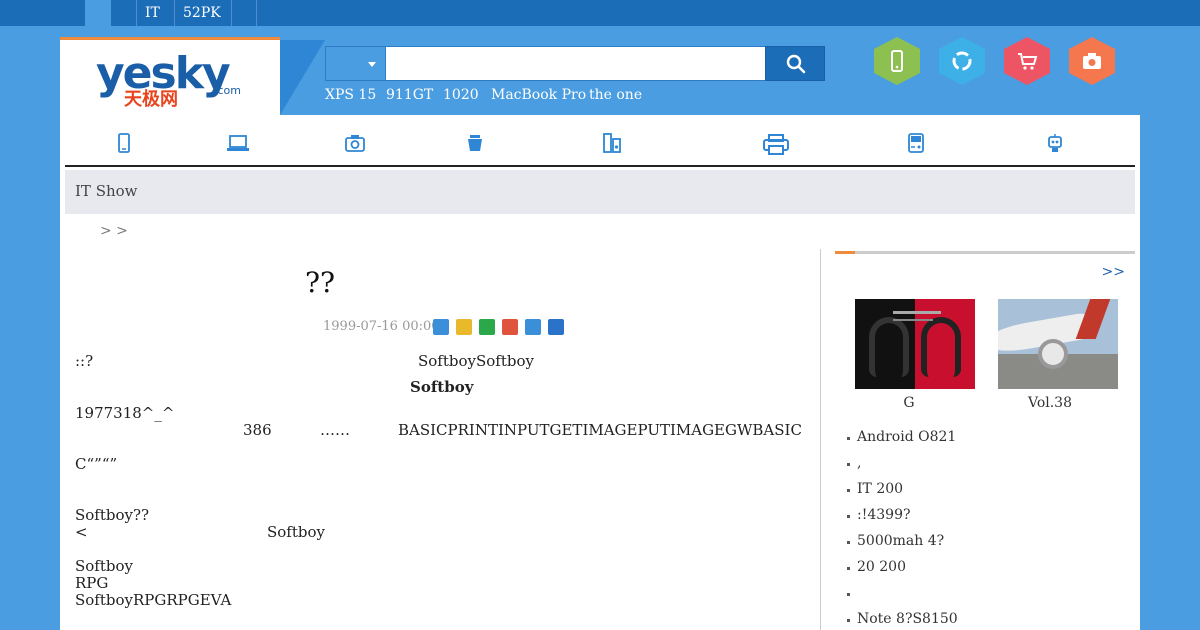 The width and height of the screenshot is (1200, 630). I want to click on appliance-icon, so click(475, 143).